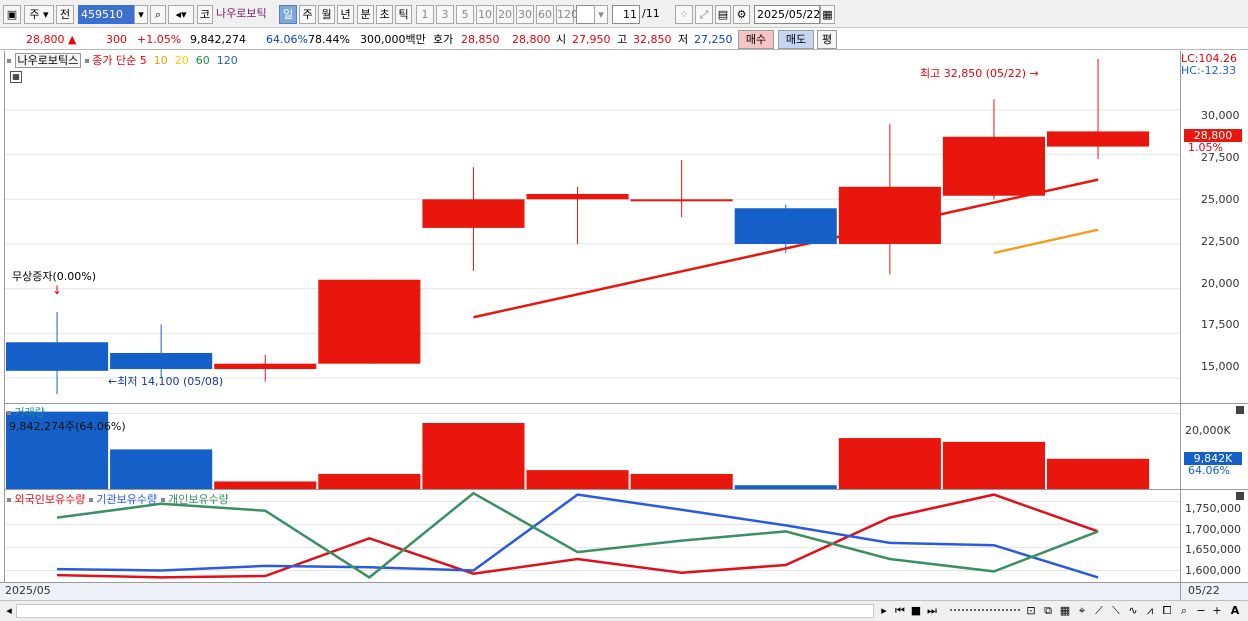  Describe the element at coordinates (57, 290) in the screenshot. I see `event-arrow-icon: ↓` at that location.